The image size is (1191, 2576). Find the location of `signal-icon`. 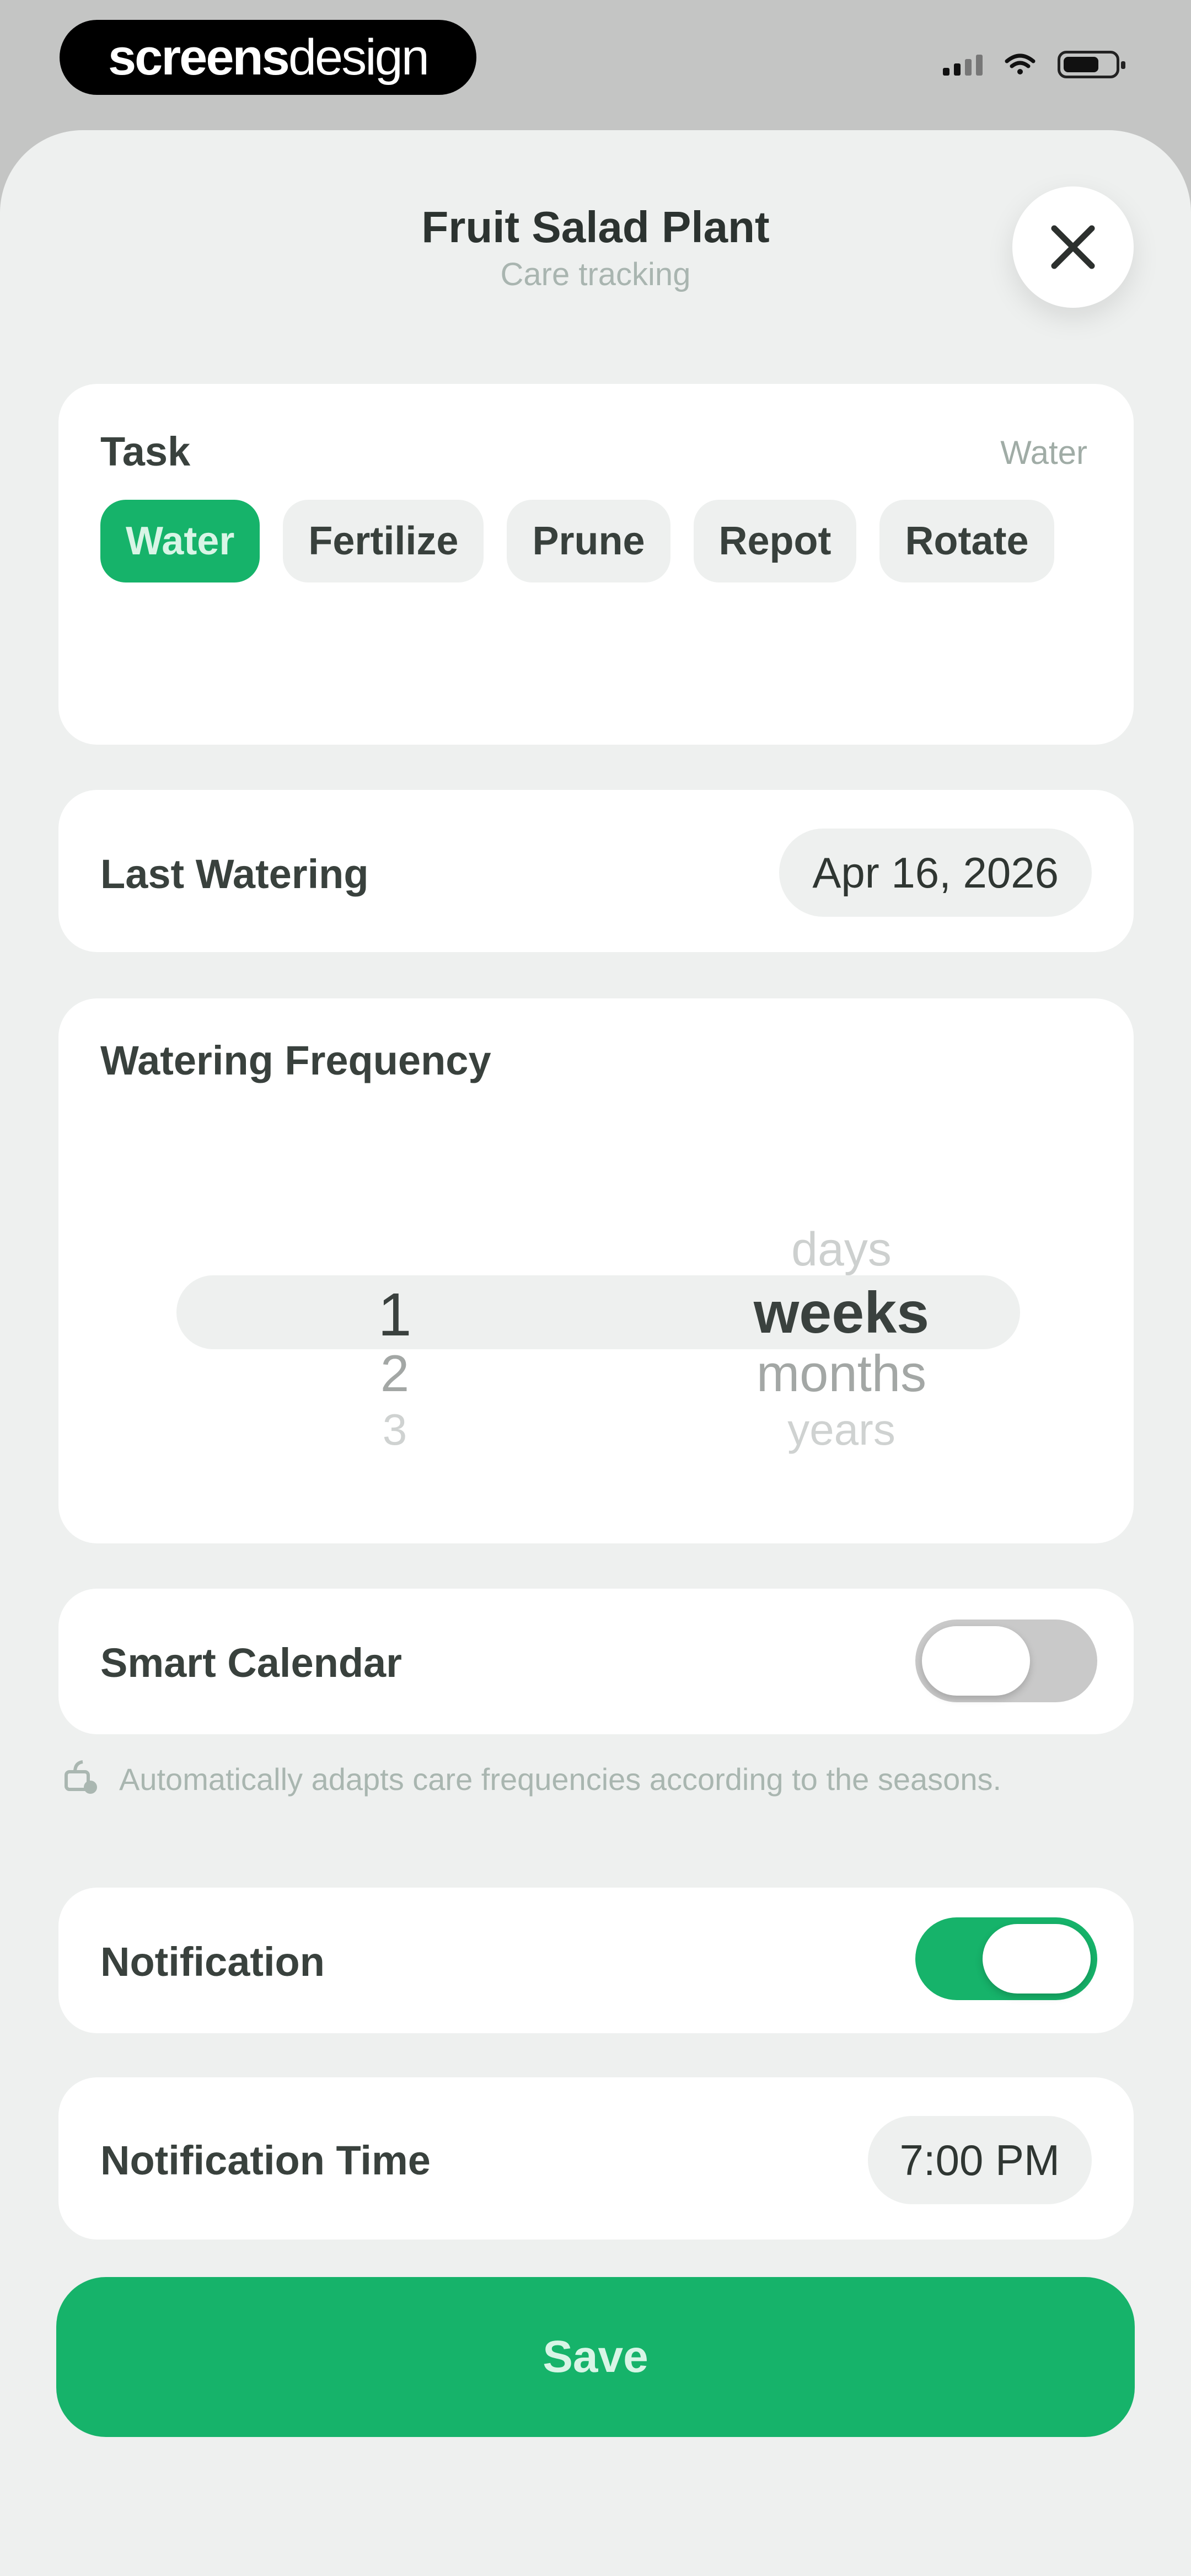

signal-icon is located at coordinates (963, 65).